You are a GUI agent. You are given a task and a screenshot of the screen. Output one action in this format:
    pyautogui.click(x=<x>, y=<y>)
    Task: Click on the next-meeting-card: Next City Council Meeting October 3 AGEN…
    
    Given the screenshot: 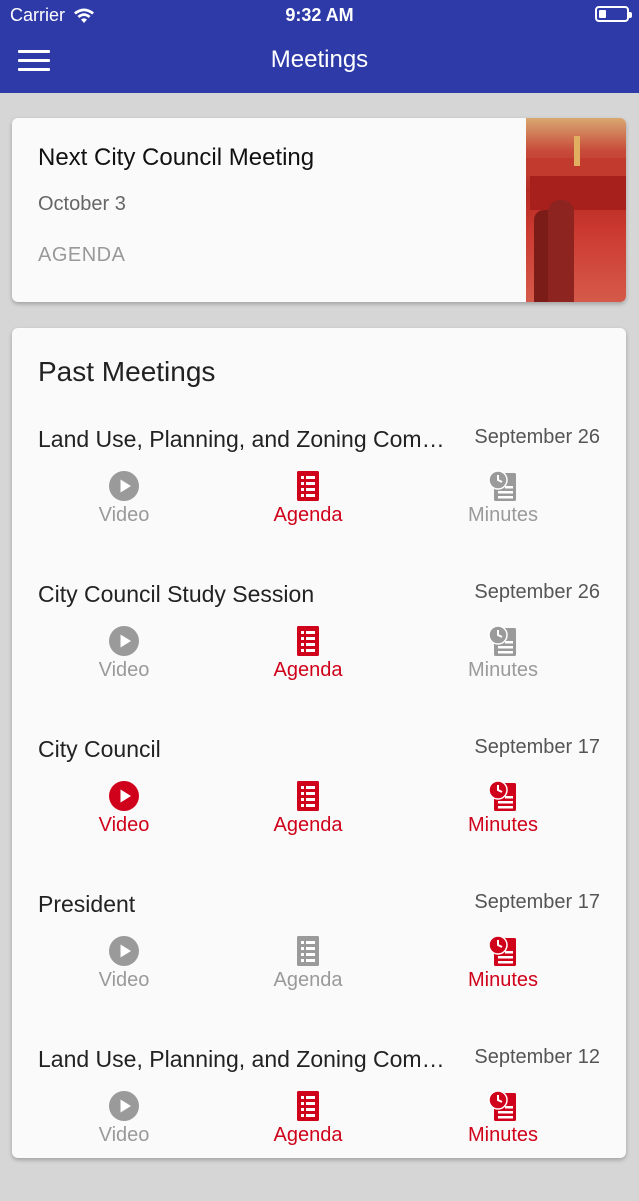 What is the action you would take?
    pyautogui.click(x=319, y=210)
    